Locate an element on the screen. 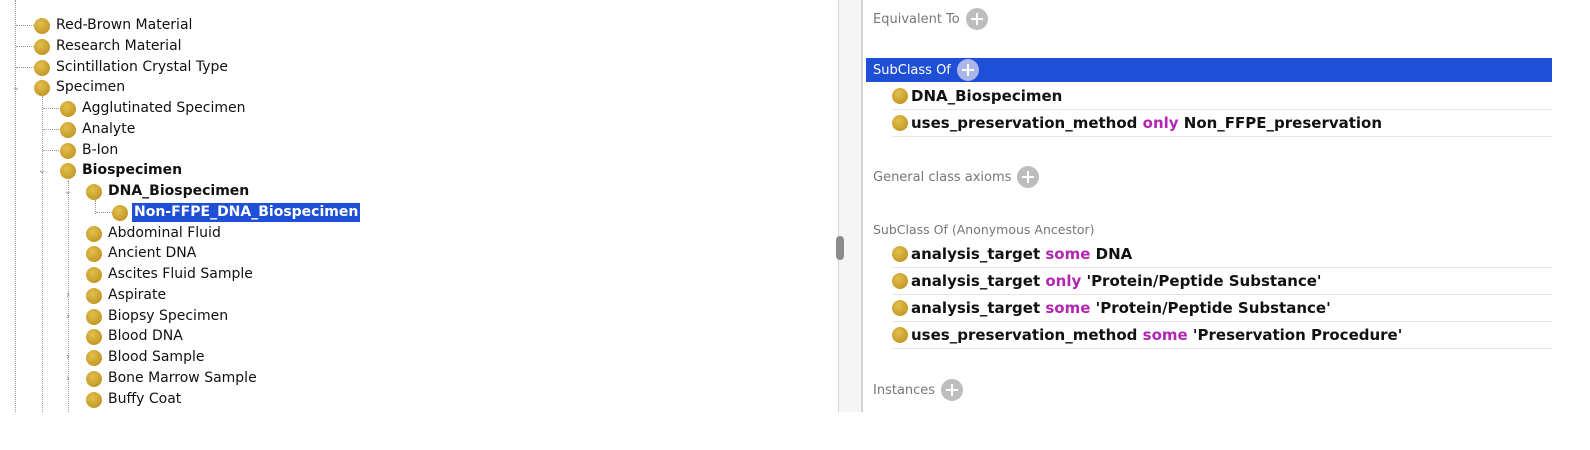  tree-node: Biopsy Specimen is located at coordinates (158, 316).